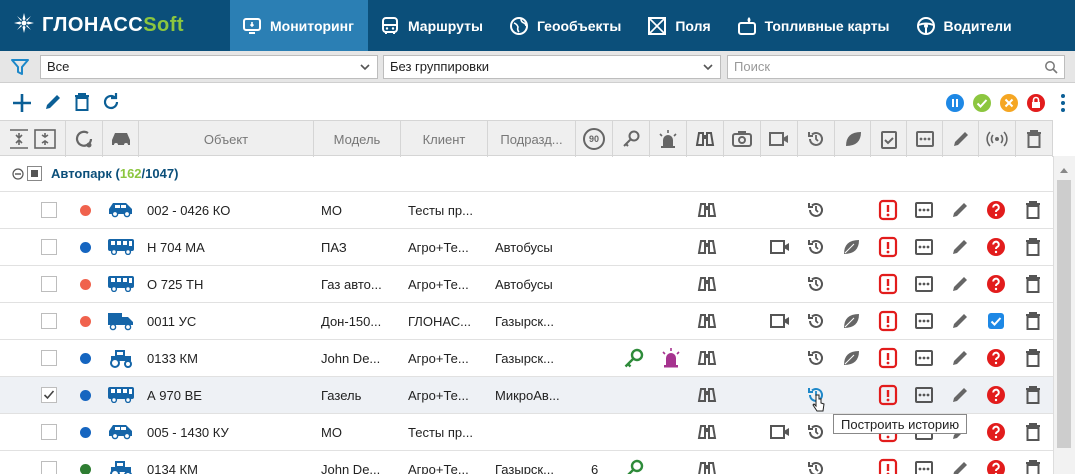 This screenshot has width=1075, height=474. What do you see at coordinates (226, 139) in the screenshot?
I see `object-header: Объект` at bounding box center [226, 139].